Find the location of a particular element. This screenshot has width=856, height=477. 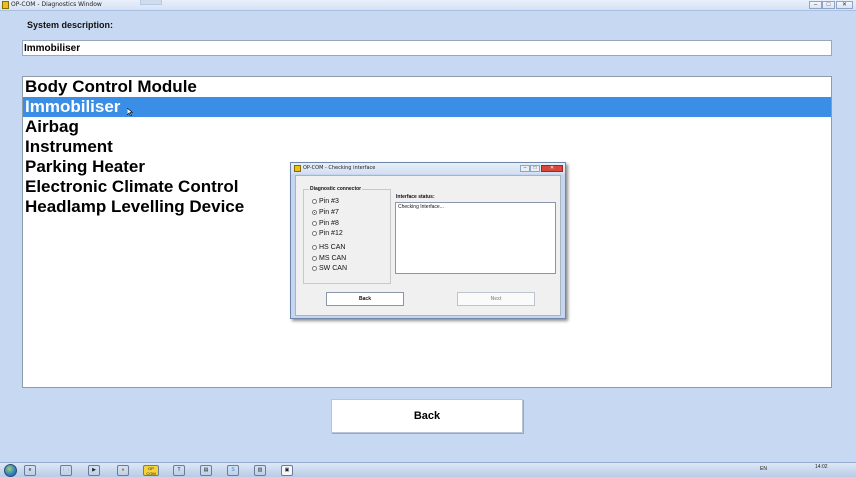

close-button: ✕ is located at coordinates (844, 5).